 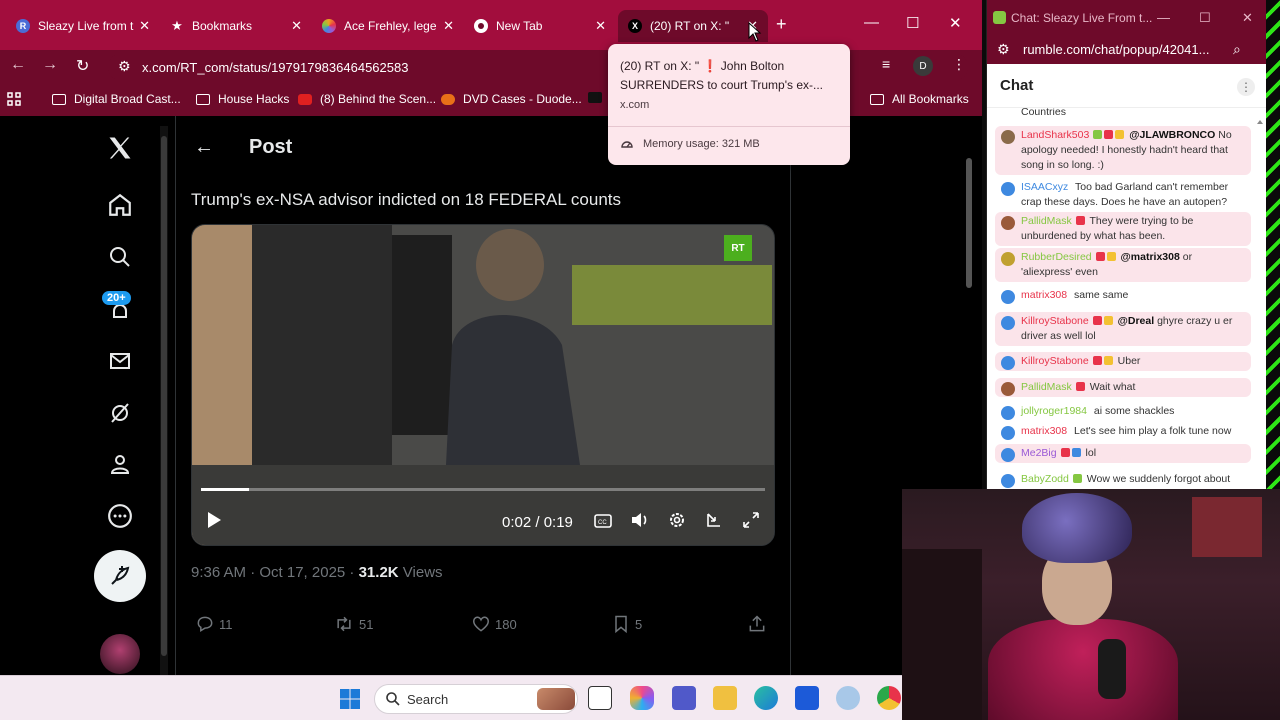 I want to click on apps-grid-icon, so click(x=14, y=99).